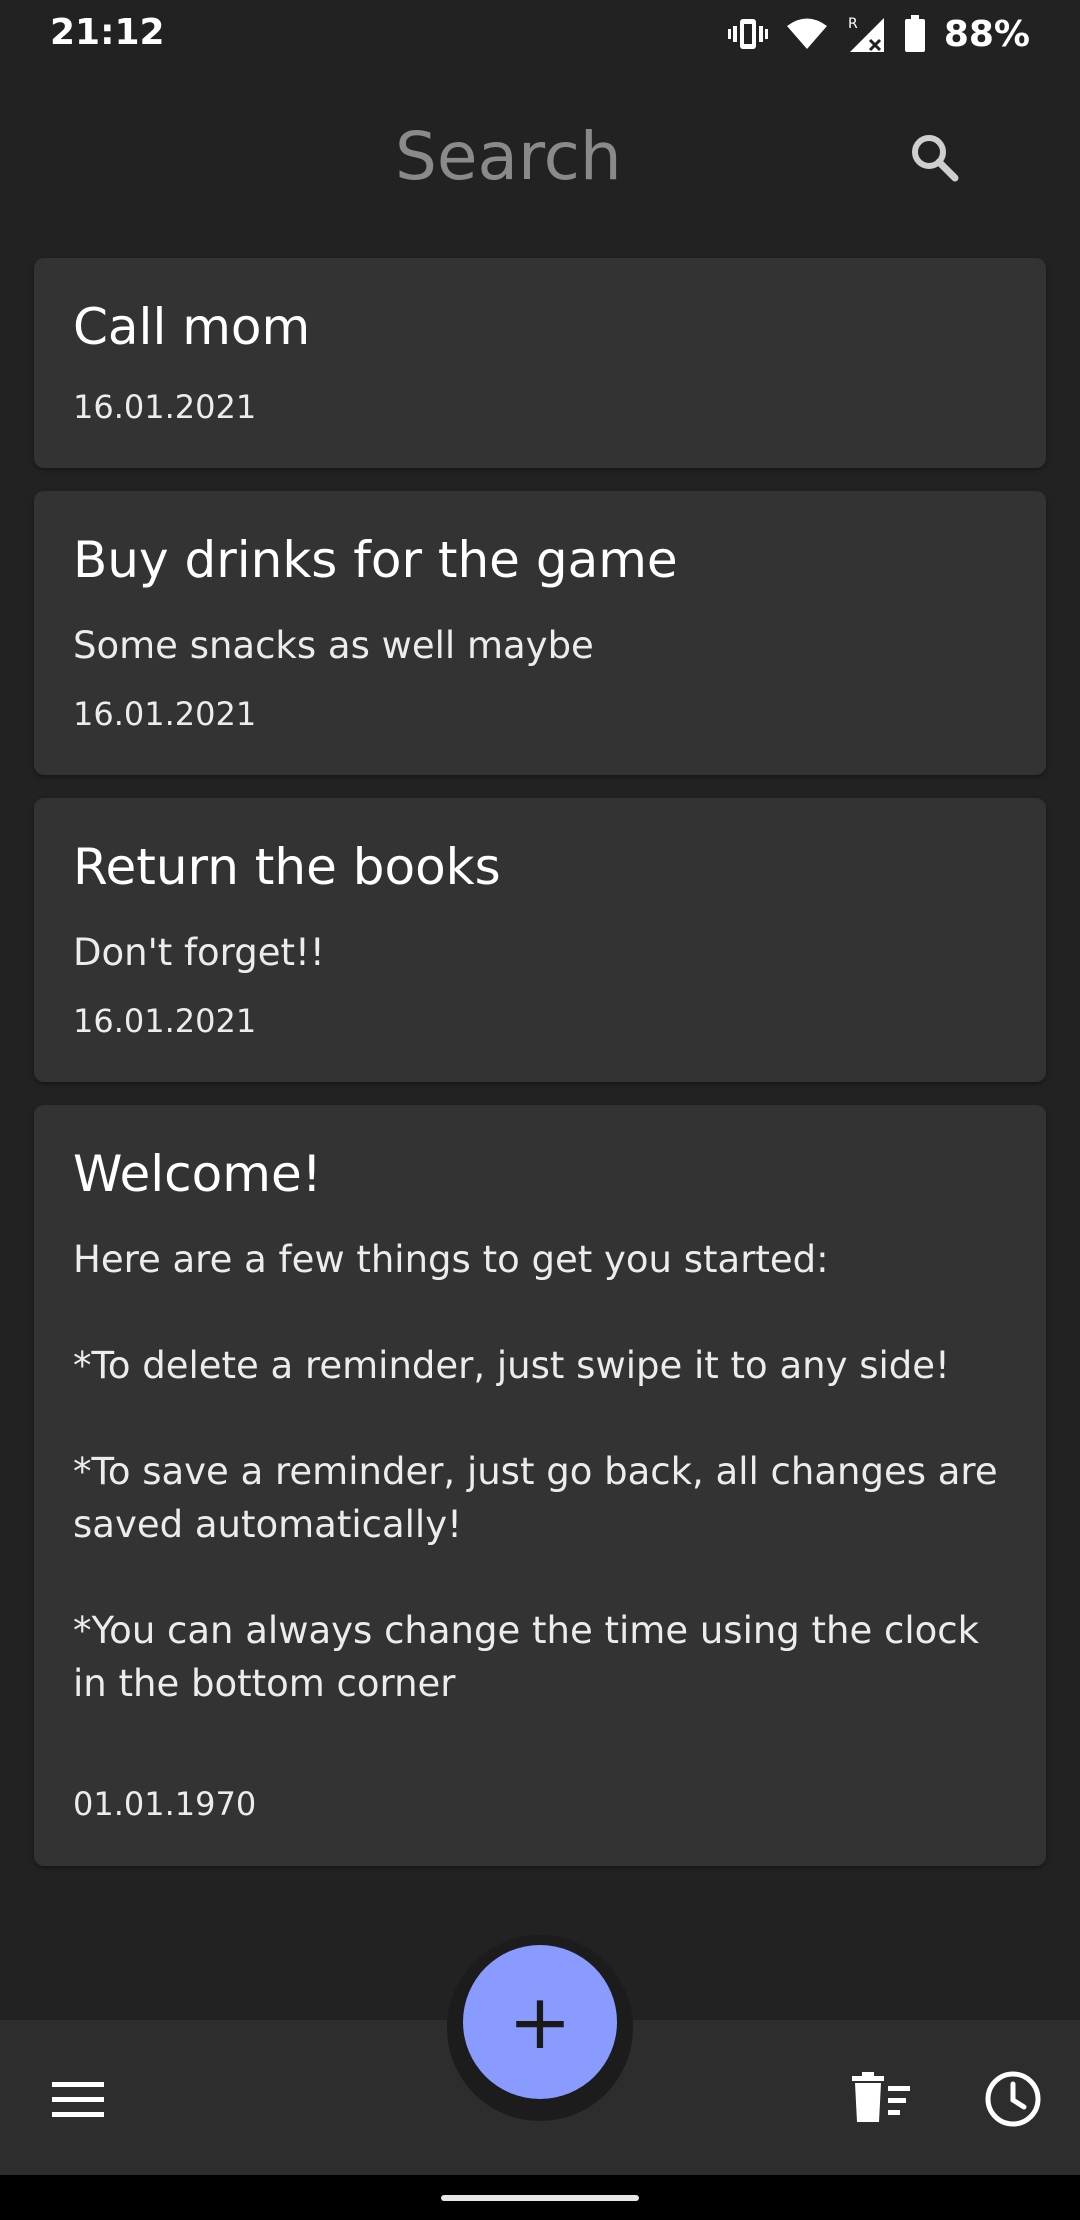 This screenshot has height=2220, width=1080. I want to click on vibrate-icon, so click(747, 34).